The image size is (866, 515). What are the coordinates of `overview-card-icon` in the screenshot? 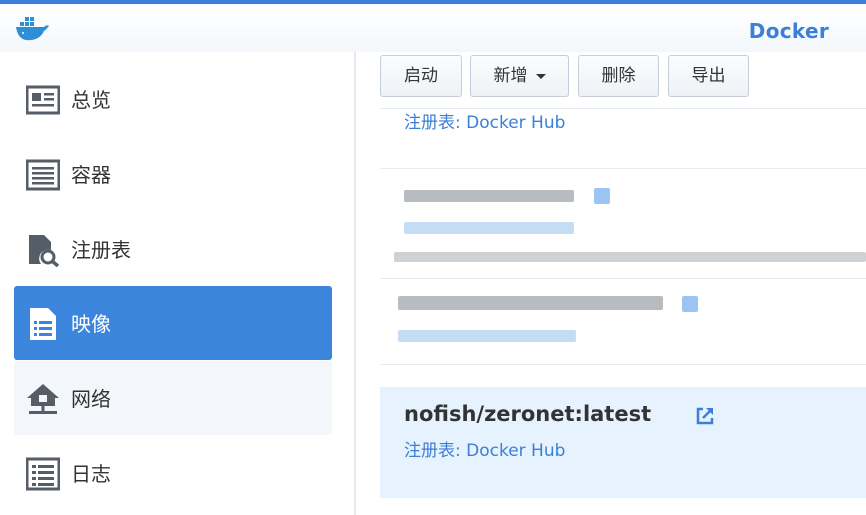 It's located at (43, 100).